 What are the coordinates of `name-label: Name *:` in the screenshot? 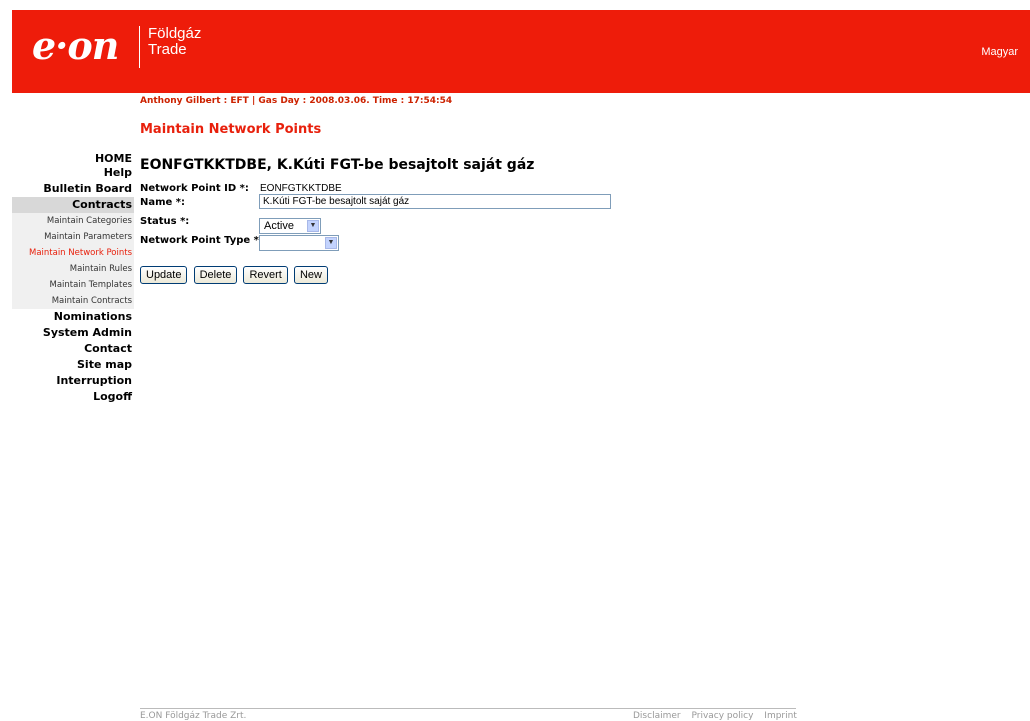 It's located at (163, 202).